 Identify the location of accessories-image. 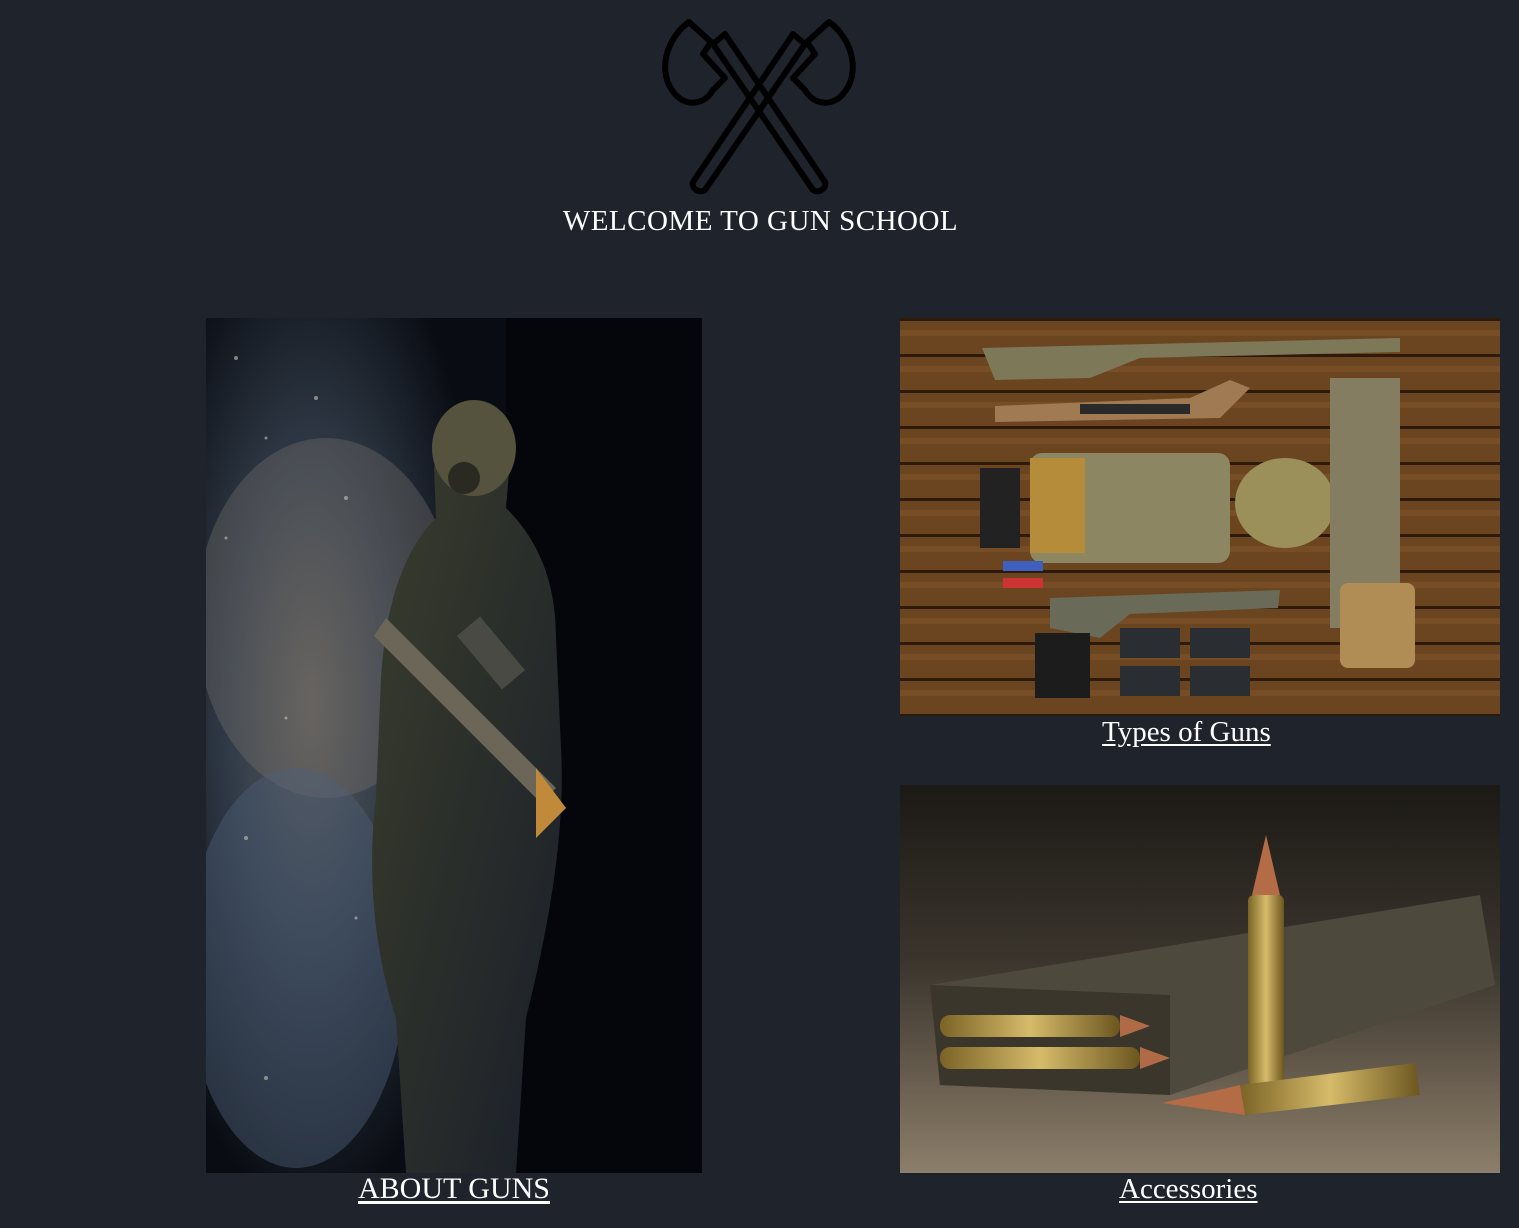
(1200, 979).